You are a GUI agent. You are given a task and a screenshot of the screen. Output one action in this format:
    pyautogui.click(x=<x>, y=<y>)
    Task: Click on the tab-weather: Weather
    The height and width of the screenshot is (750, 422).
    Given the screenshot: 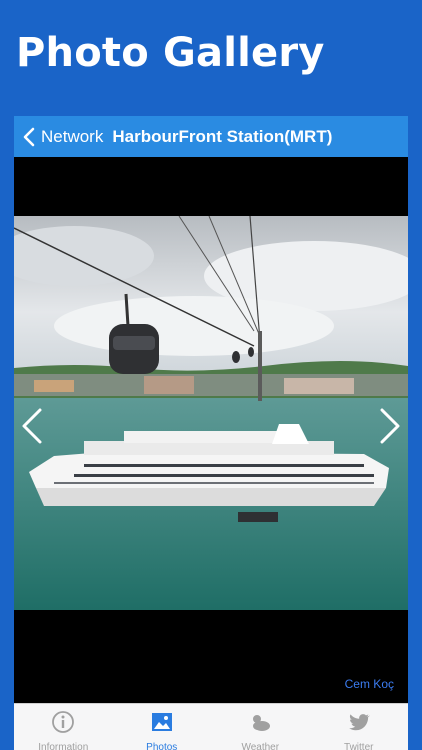 What is the action you would take?
    pyautogui.click(x=260, y=727)
    